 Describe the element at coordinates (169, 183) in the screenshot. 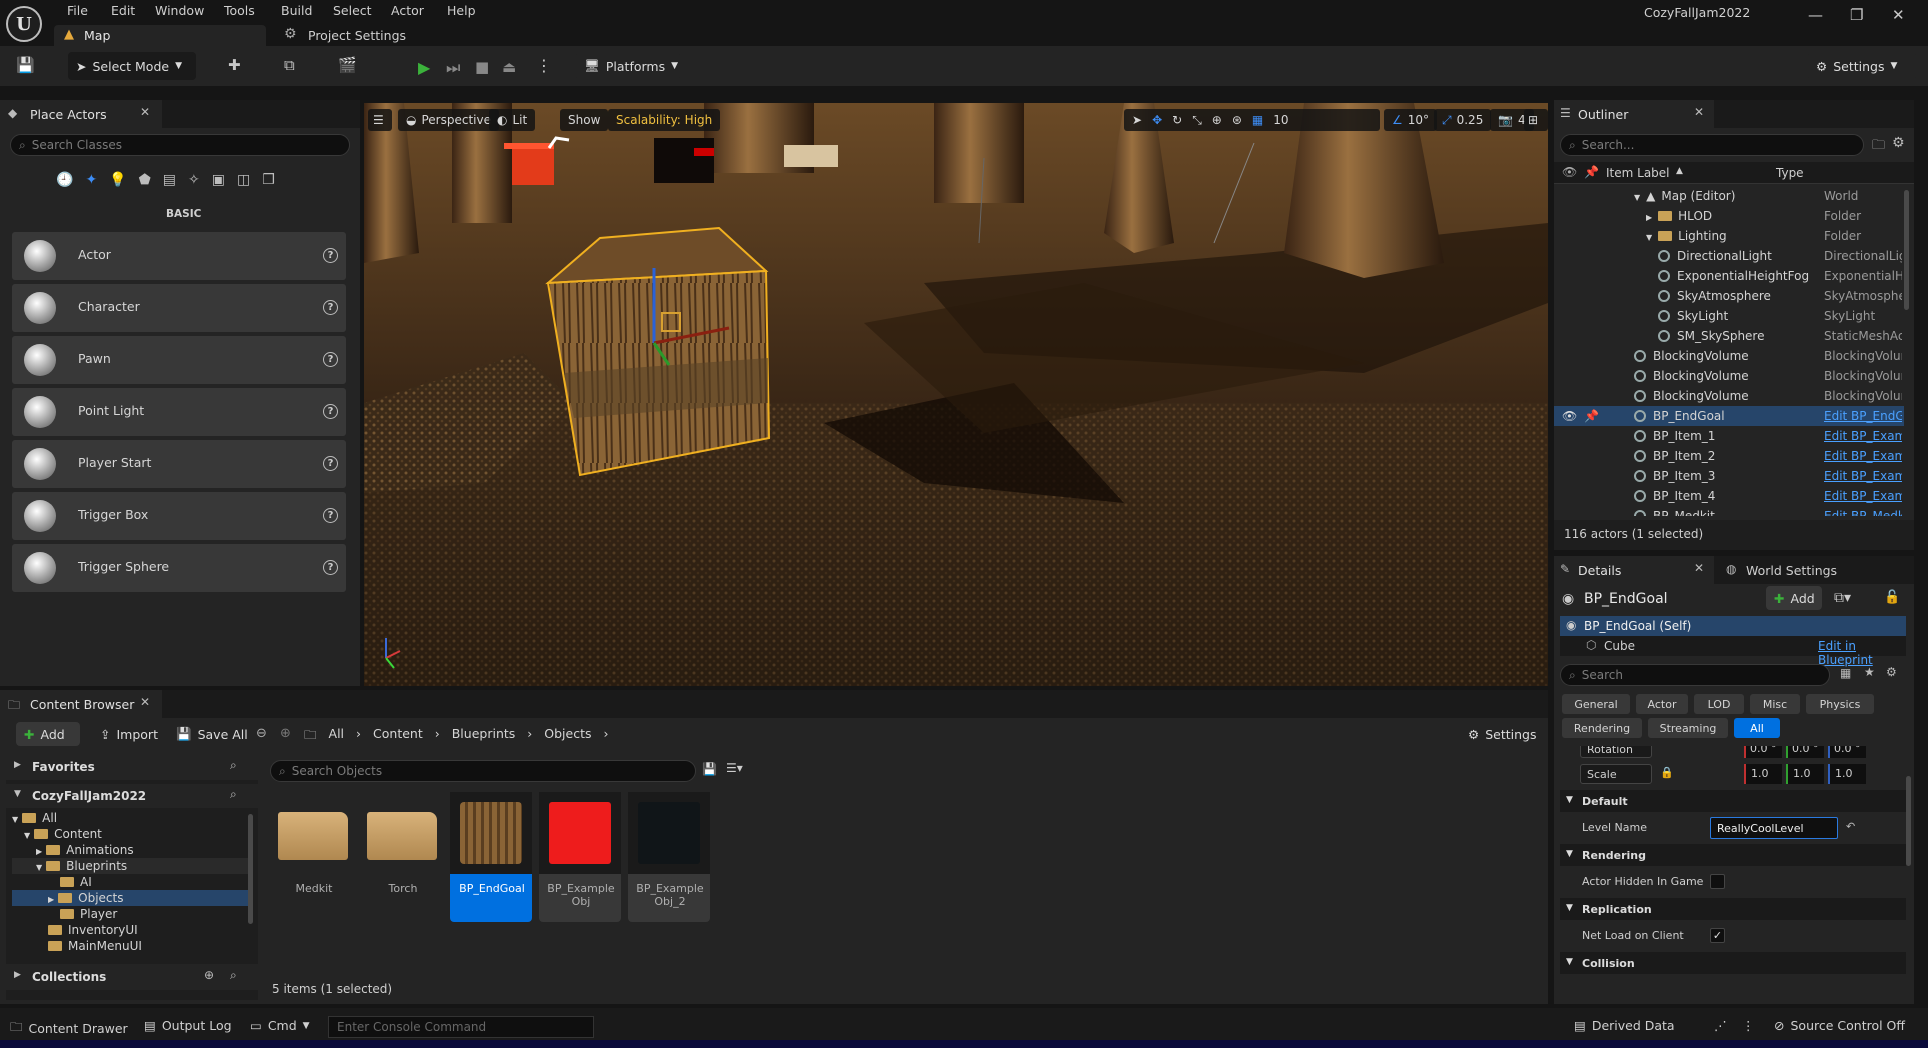

I see `cinematic-icon: ▤` at that location.